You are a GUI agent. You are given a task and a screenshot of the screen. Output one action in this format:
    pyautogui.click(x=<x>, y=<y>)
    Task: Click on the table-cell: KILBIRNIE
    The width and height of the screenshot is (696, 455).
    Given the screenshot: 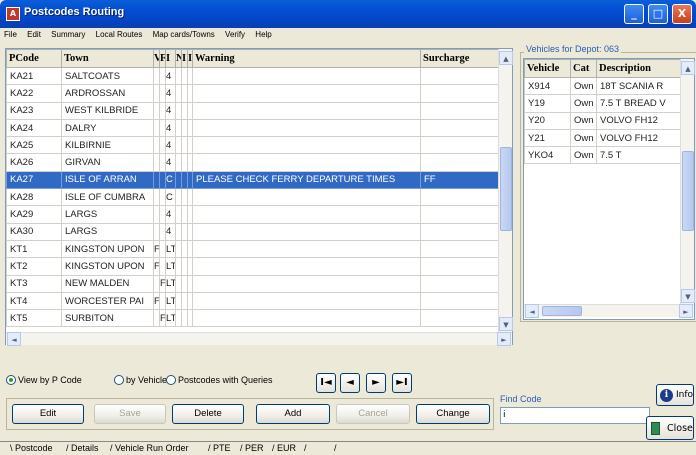 What is the action you would take?
    pyautogui.click(x=107, y=145)
    